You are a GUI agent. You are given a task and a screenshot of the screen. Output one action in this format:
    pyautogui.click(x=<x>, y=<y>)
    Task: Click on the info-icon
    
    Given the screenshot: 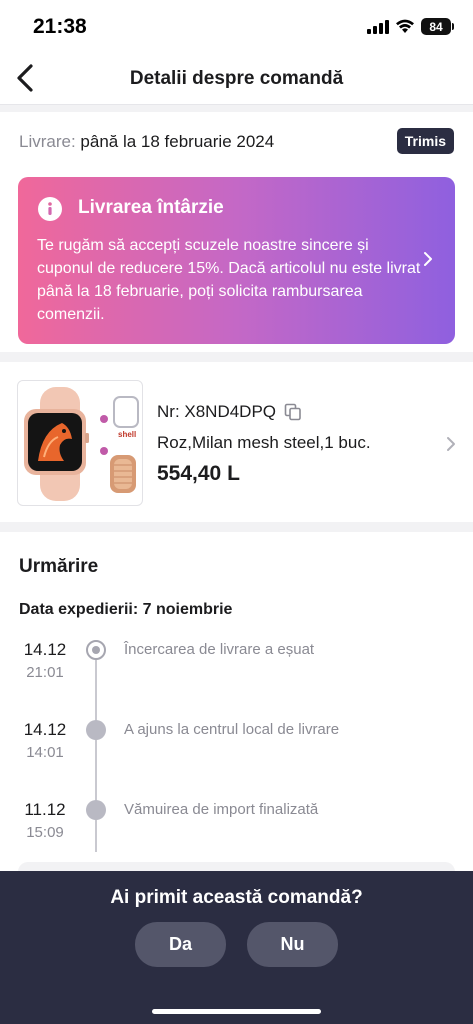 What is the action you would take?
    pyautogui.click(x=50, y=209)
    